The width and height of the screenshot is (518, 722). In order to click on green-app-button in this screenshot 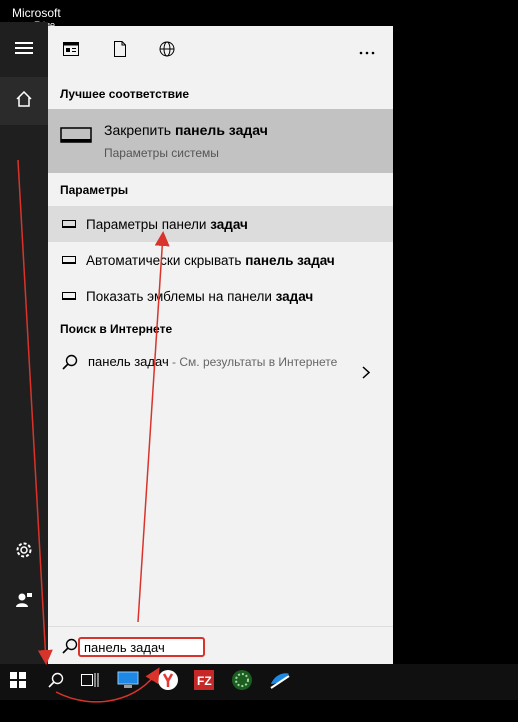, I will do `click(242, 682)`.